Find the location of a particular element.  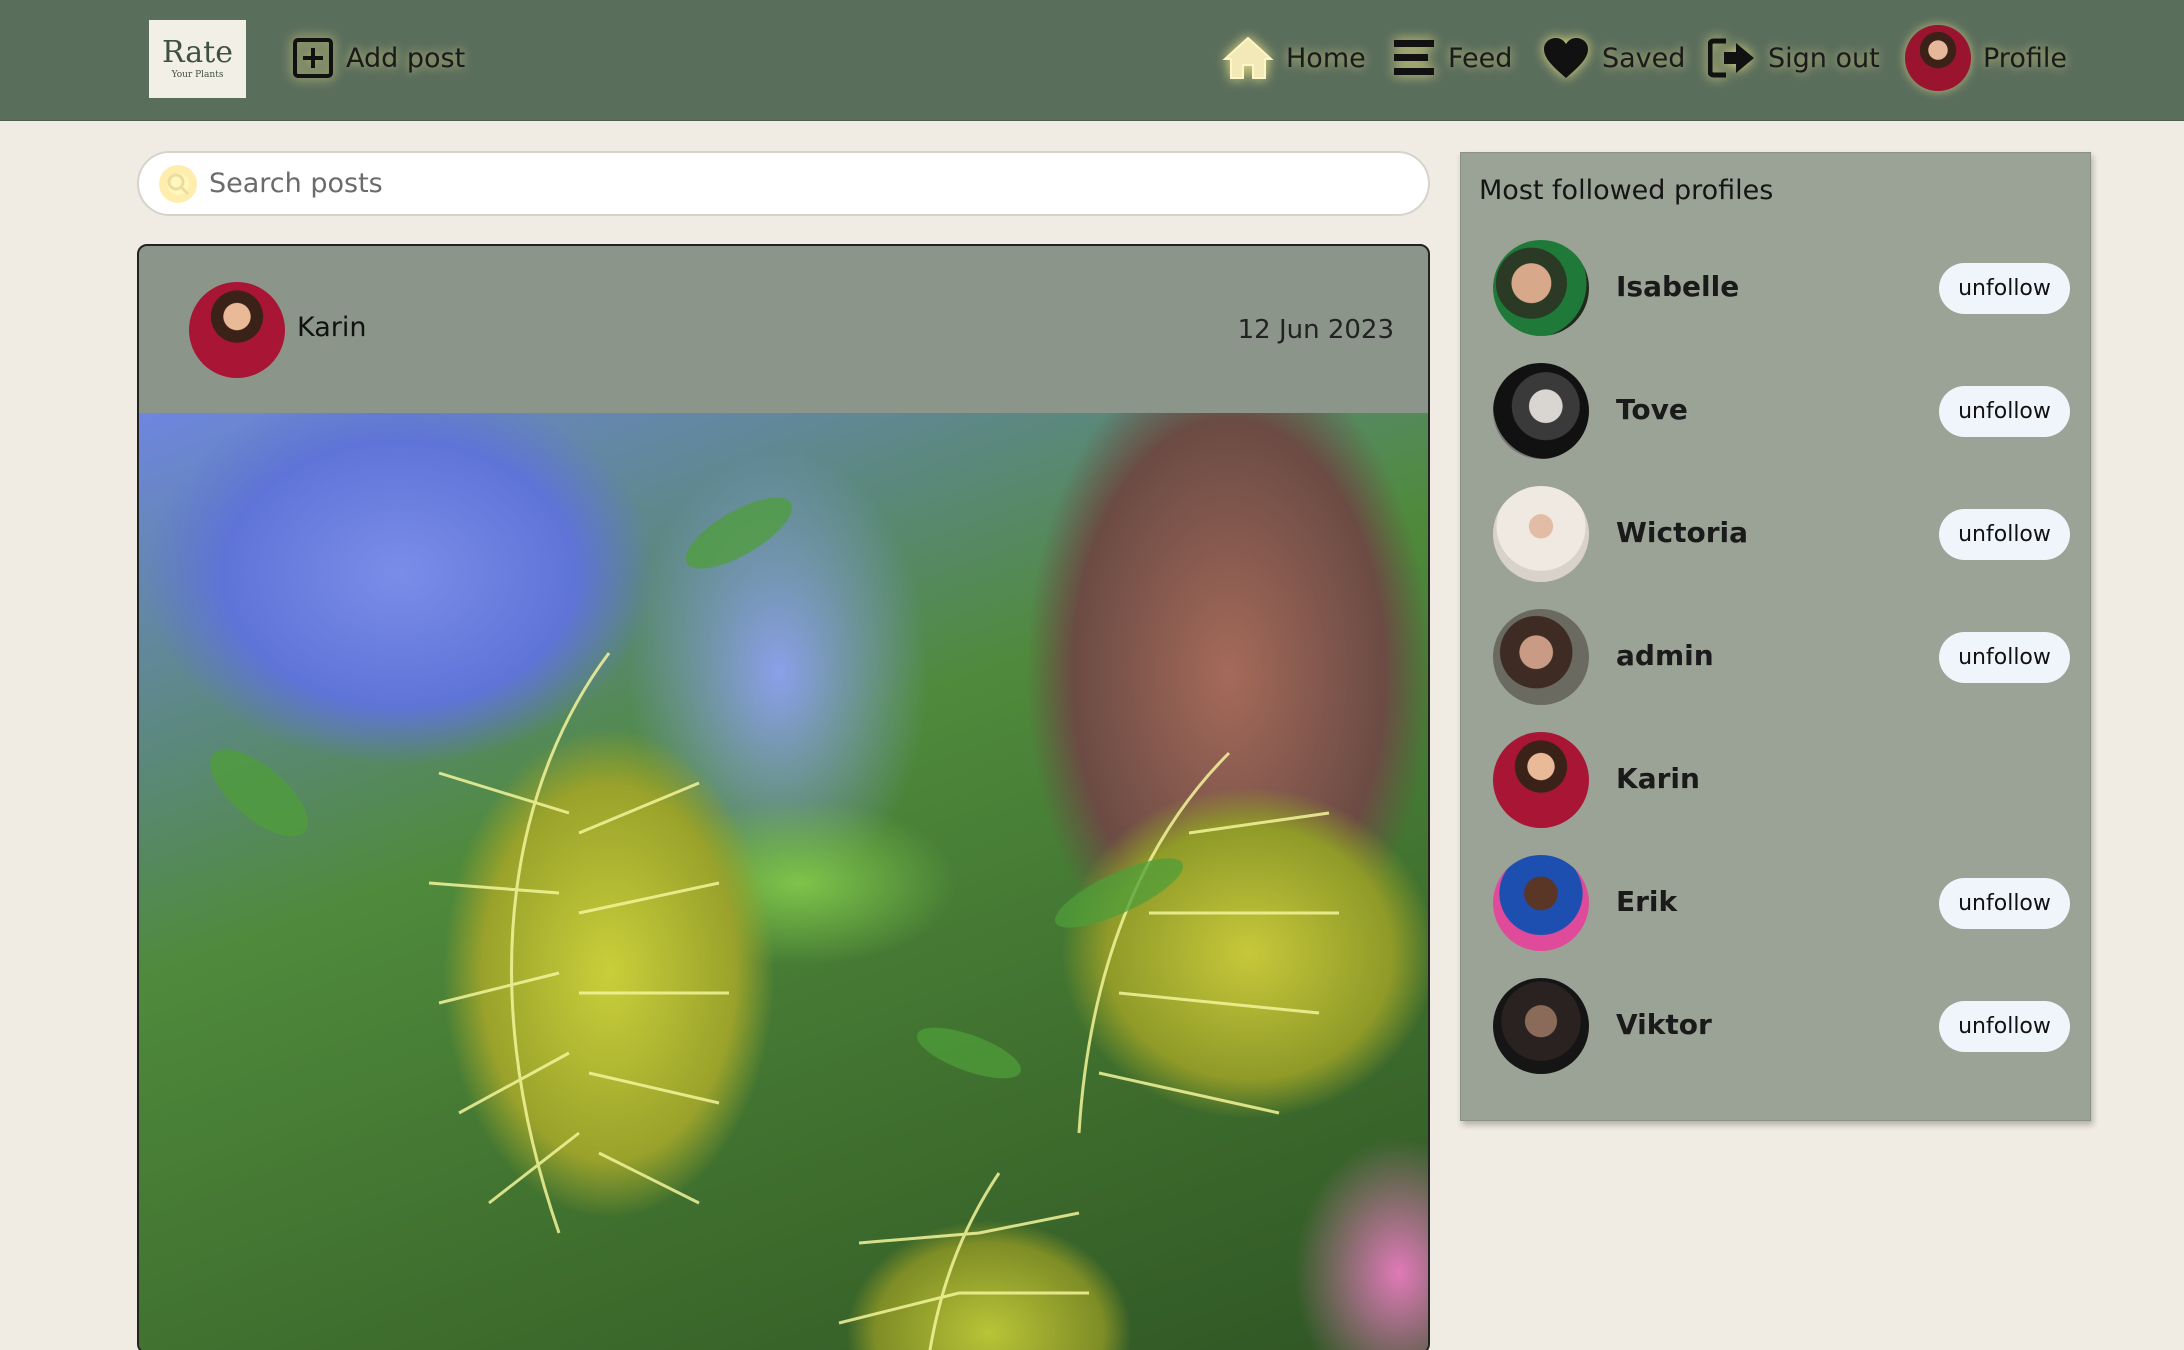

profile-name: admin is located at coordinates (1665, 655).